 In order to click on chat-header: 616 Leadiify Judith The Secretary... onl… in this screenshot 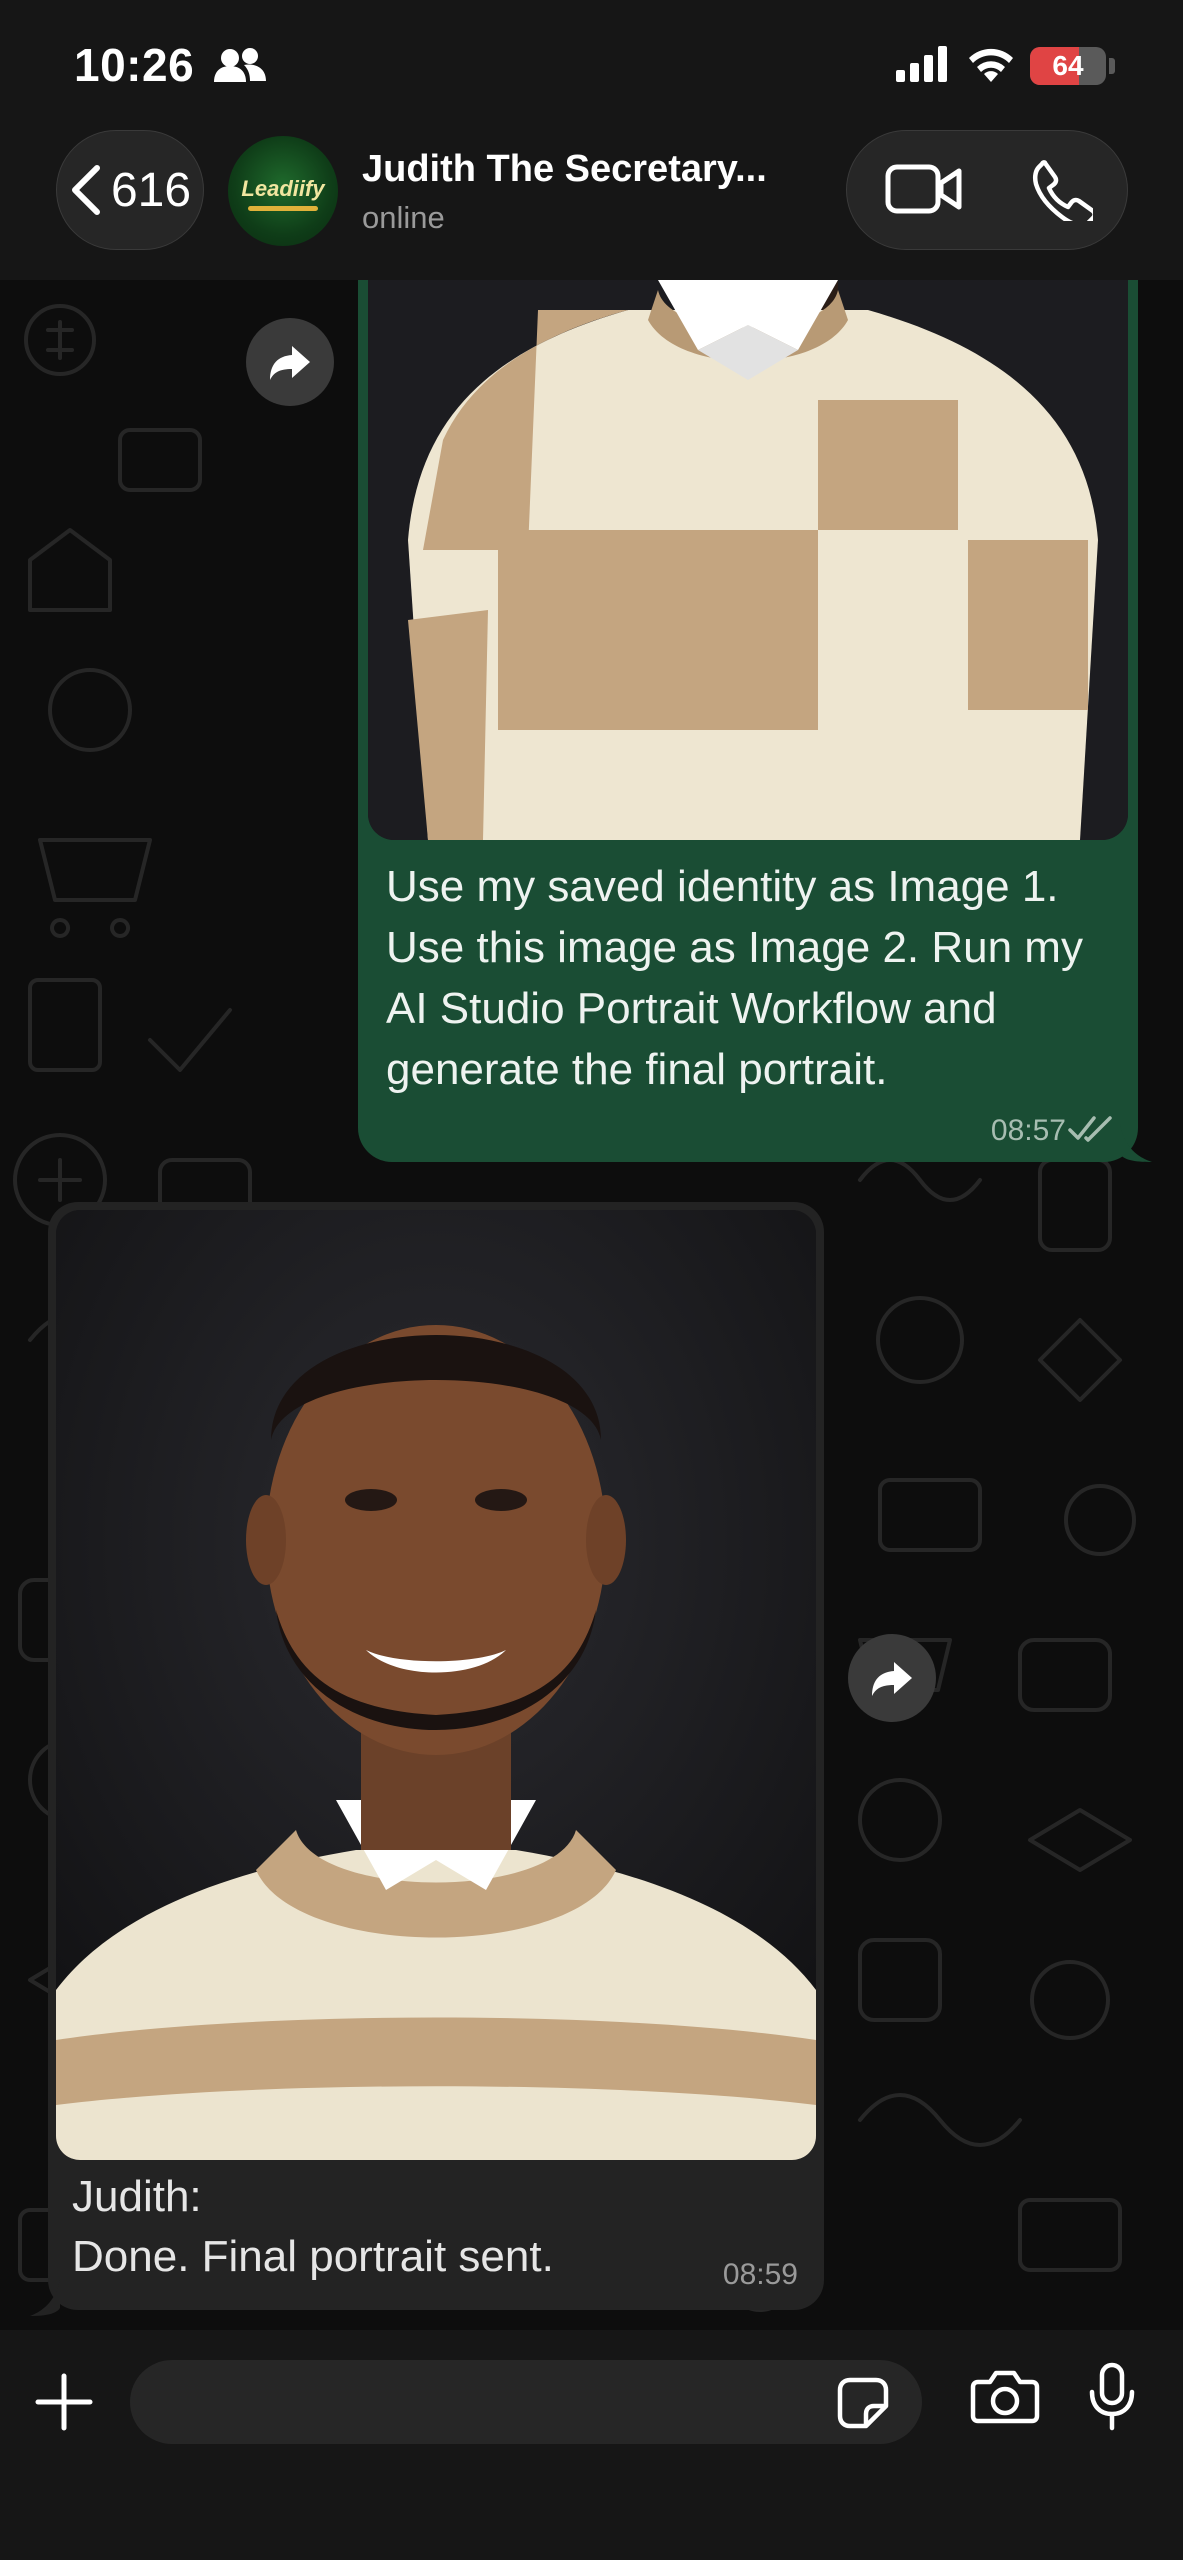, I will do `click(591, 205)`.